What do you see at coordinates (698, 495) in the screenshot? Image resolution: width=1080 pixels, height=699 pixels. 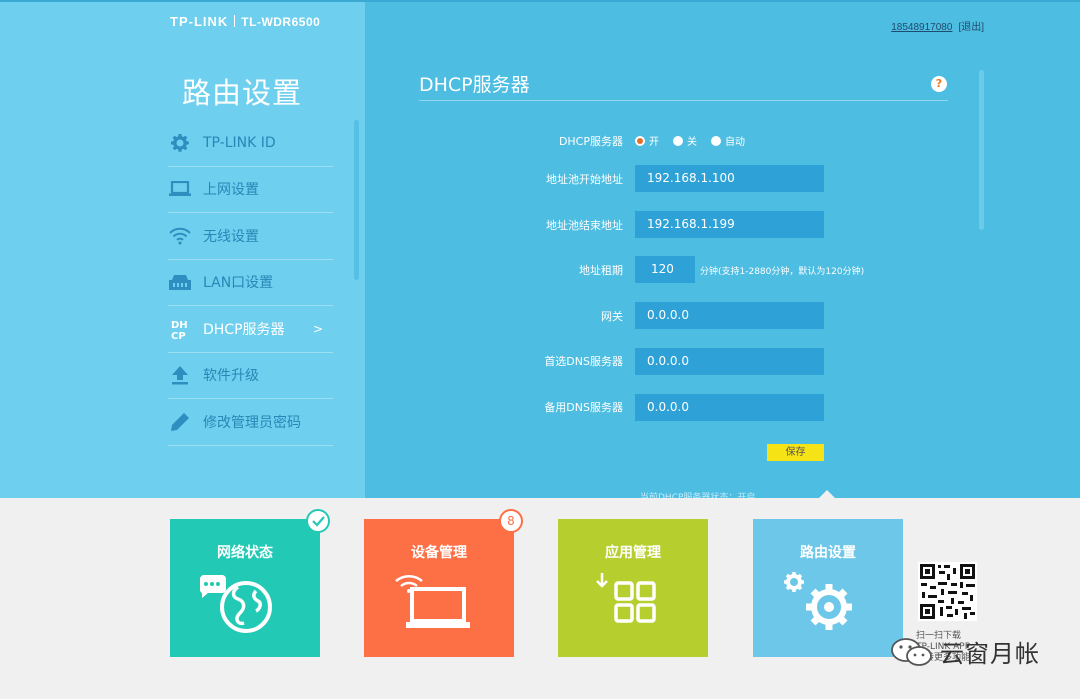 I see `dhcp-status-text: 当前DHCP服务器状态：开启` at bounding box center [698, 495].